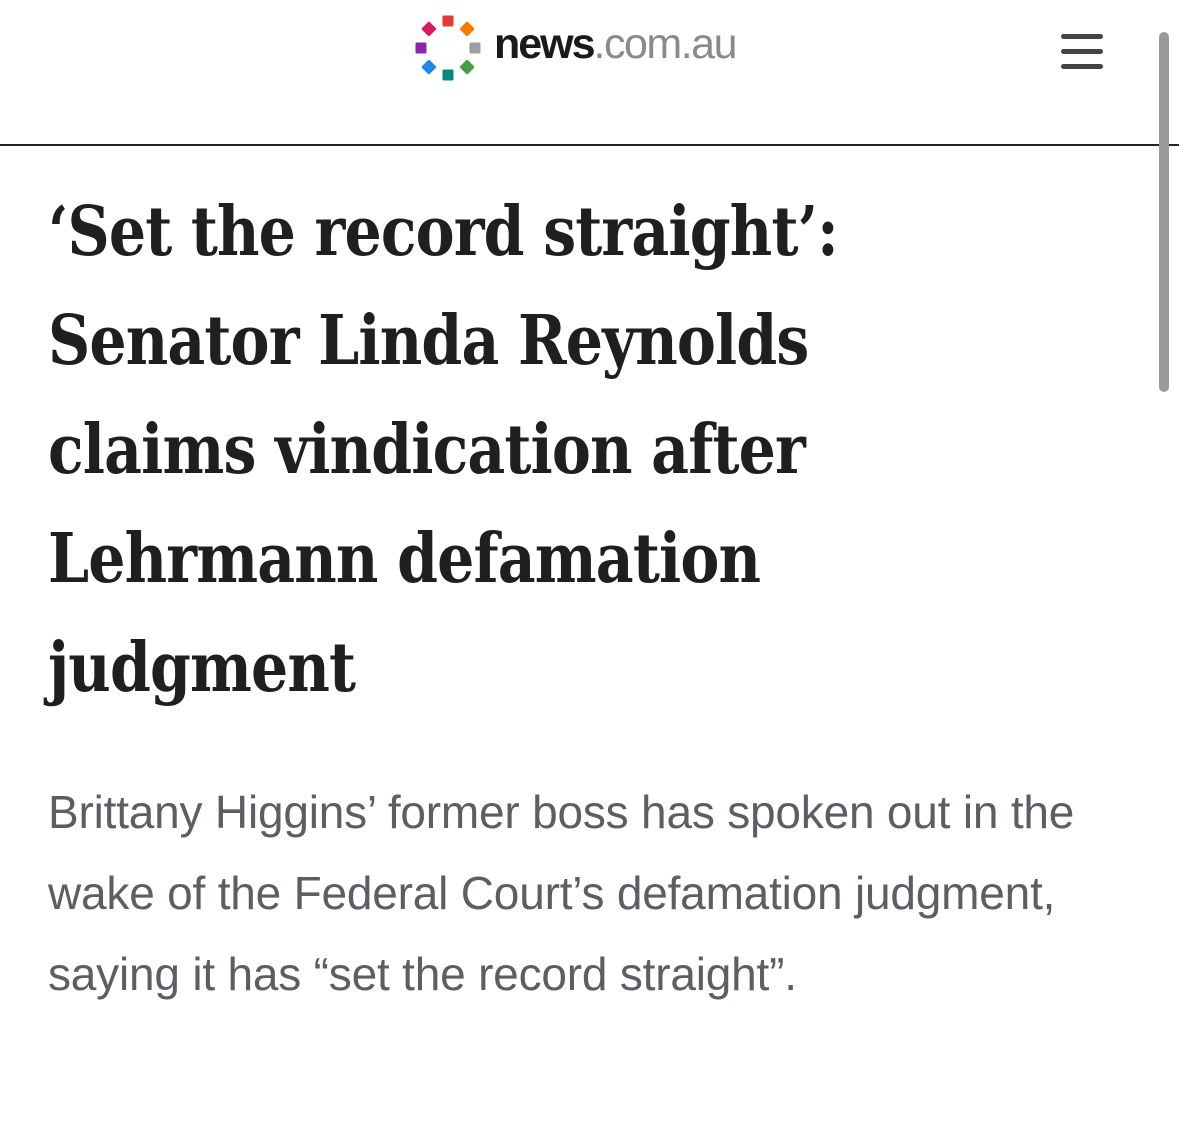  What do you see at coordinates (448, 48) in the screenshot?
I see `logo-dots-icon` at bounding box center [448, 48].